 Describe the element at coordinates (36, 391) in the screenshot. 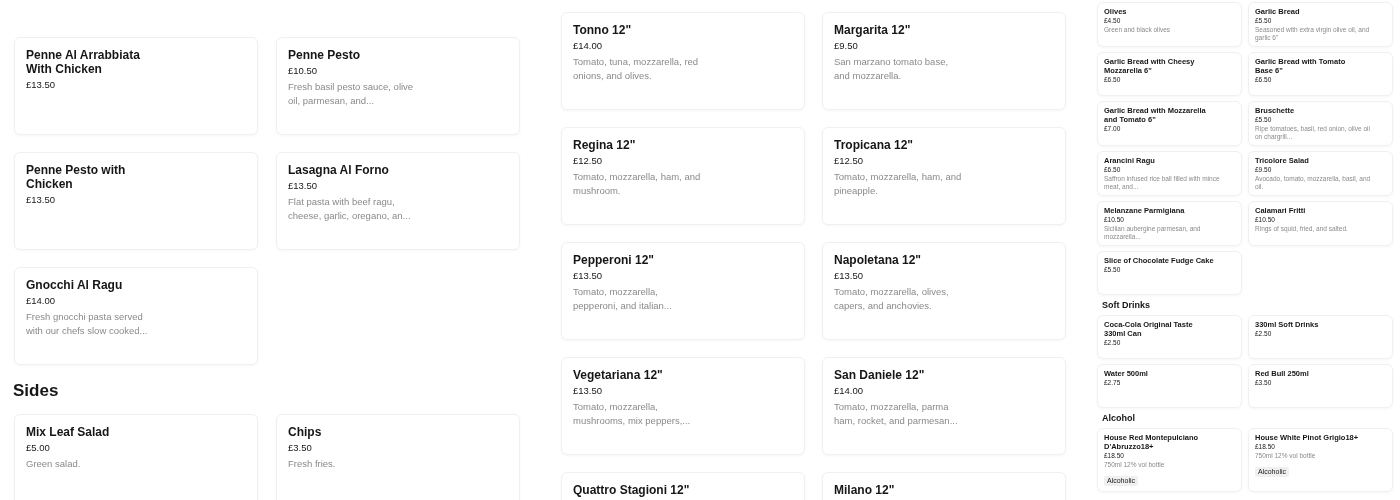

I see `section-heading: Sides` at that location.